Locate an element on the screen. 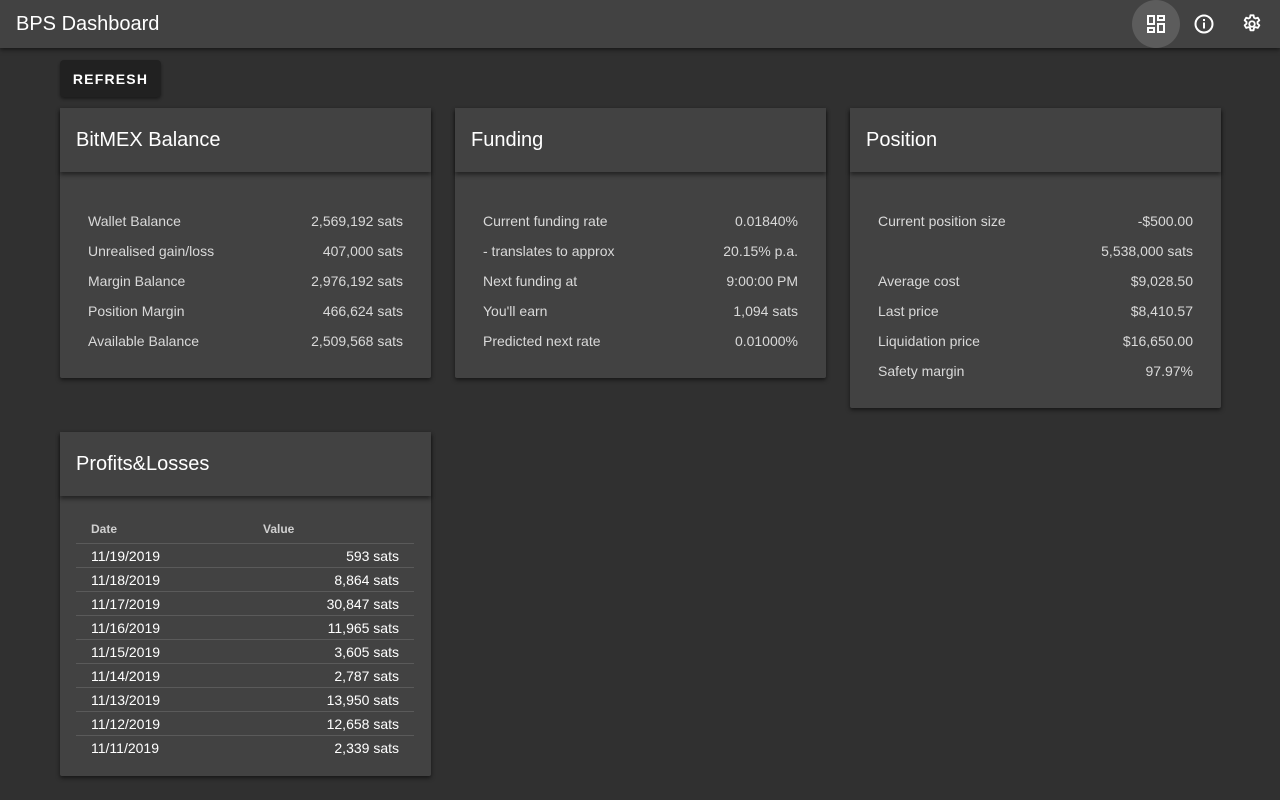  pnl-column-date: Date is located at coordinates (104, 528).